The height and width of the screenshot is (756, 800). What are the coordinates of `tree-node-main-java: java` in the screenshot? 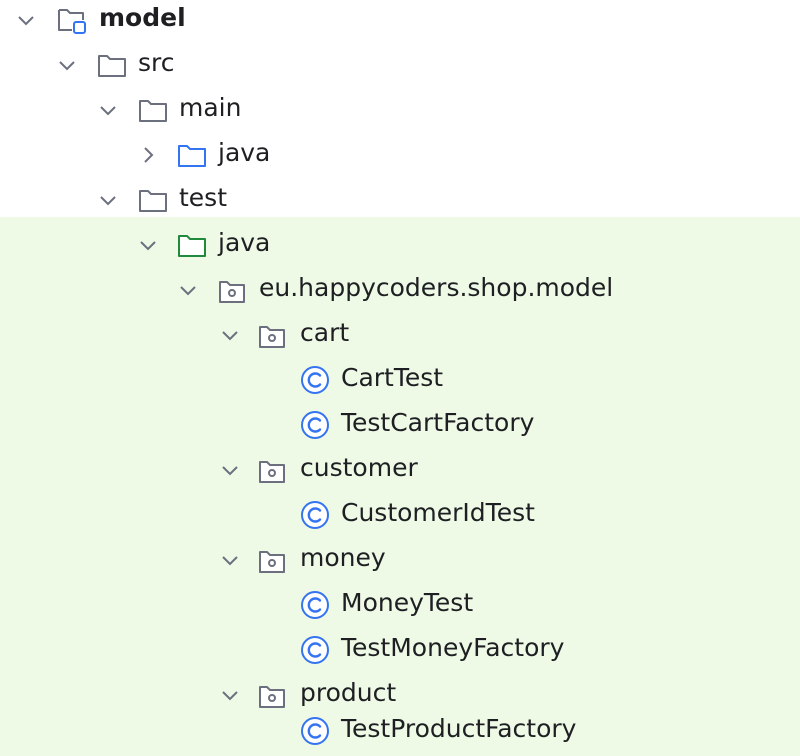 It's located at (400, 157).